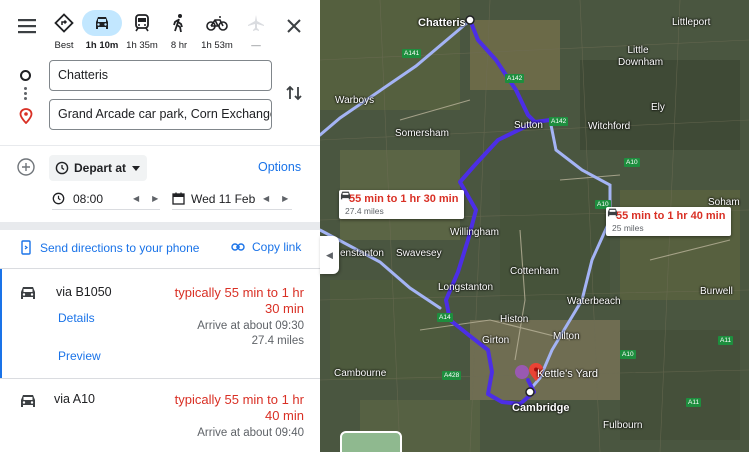  I want to click on walking-icon, so click(178, 23).